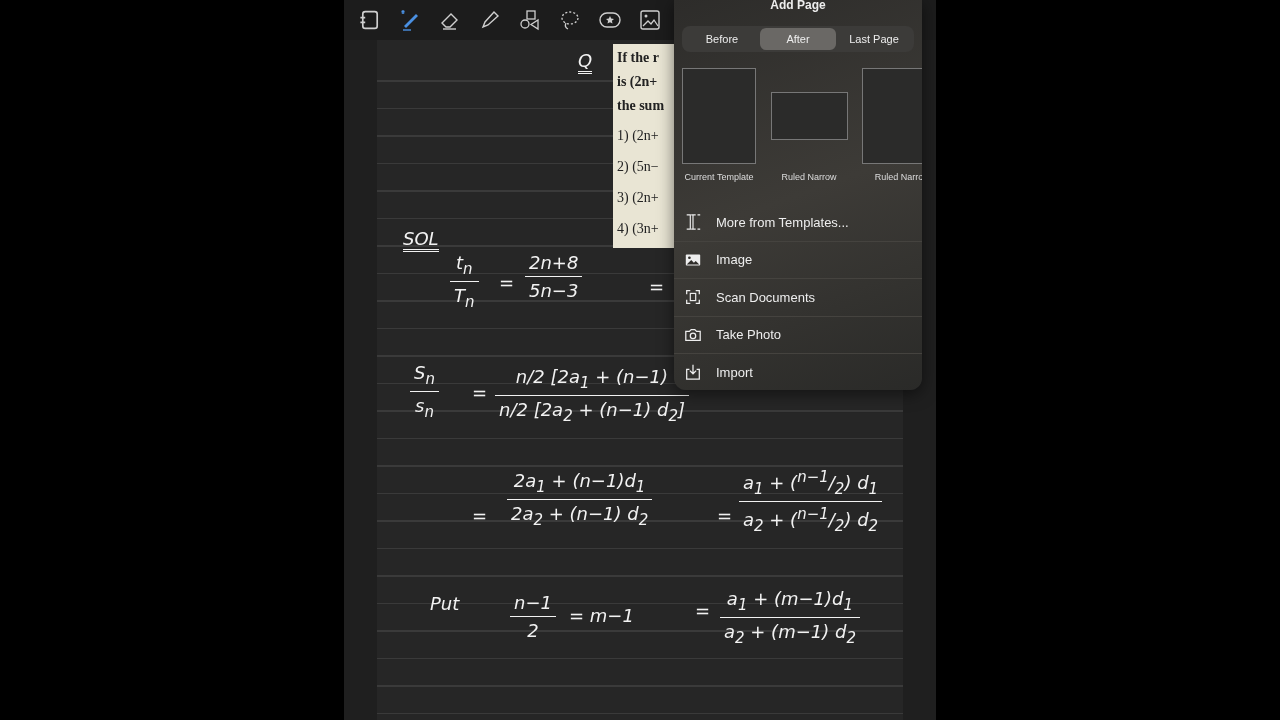  What do you see at coordinates (693, 297) in the screenshot?
I see `scan-icon` at bounding box center [693, 297].